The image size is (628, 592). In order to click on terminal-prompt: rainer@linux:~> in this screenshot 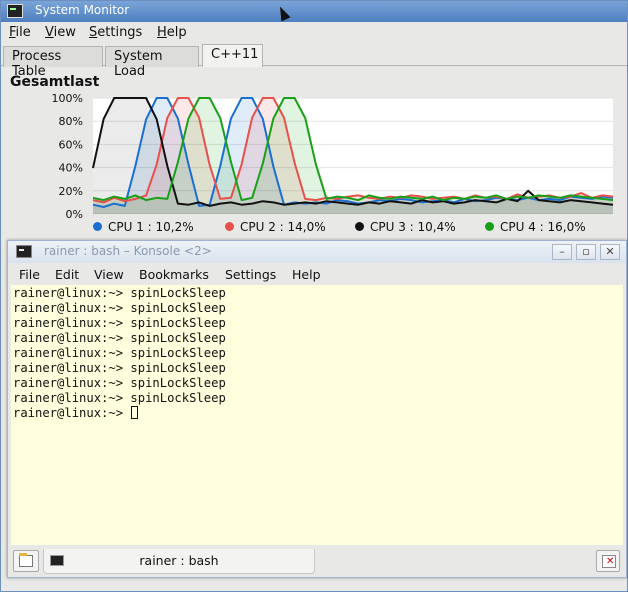, I will do `click(72, 413)`.